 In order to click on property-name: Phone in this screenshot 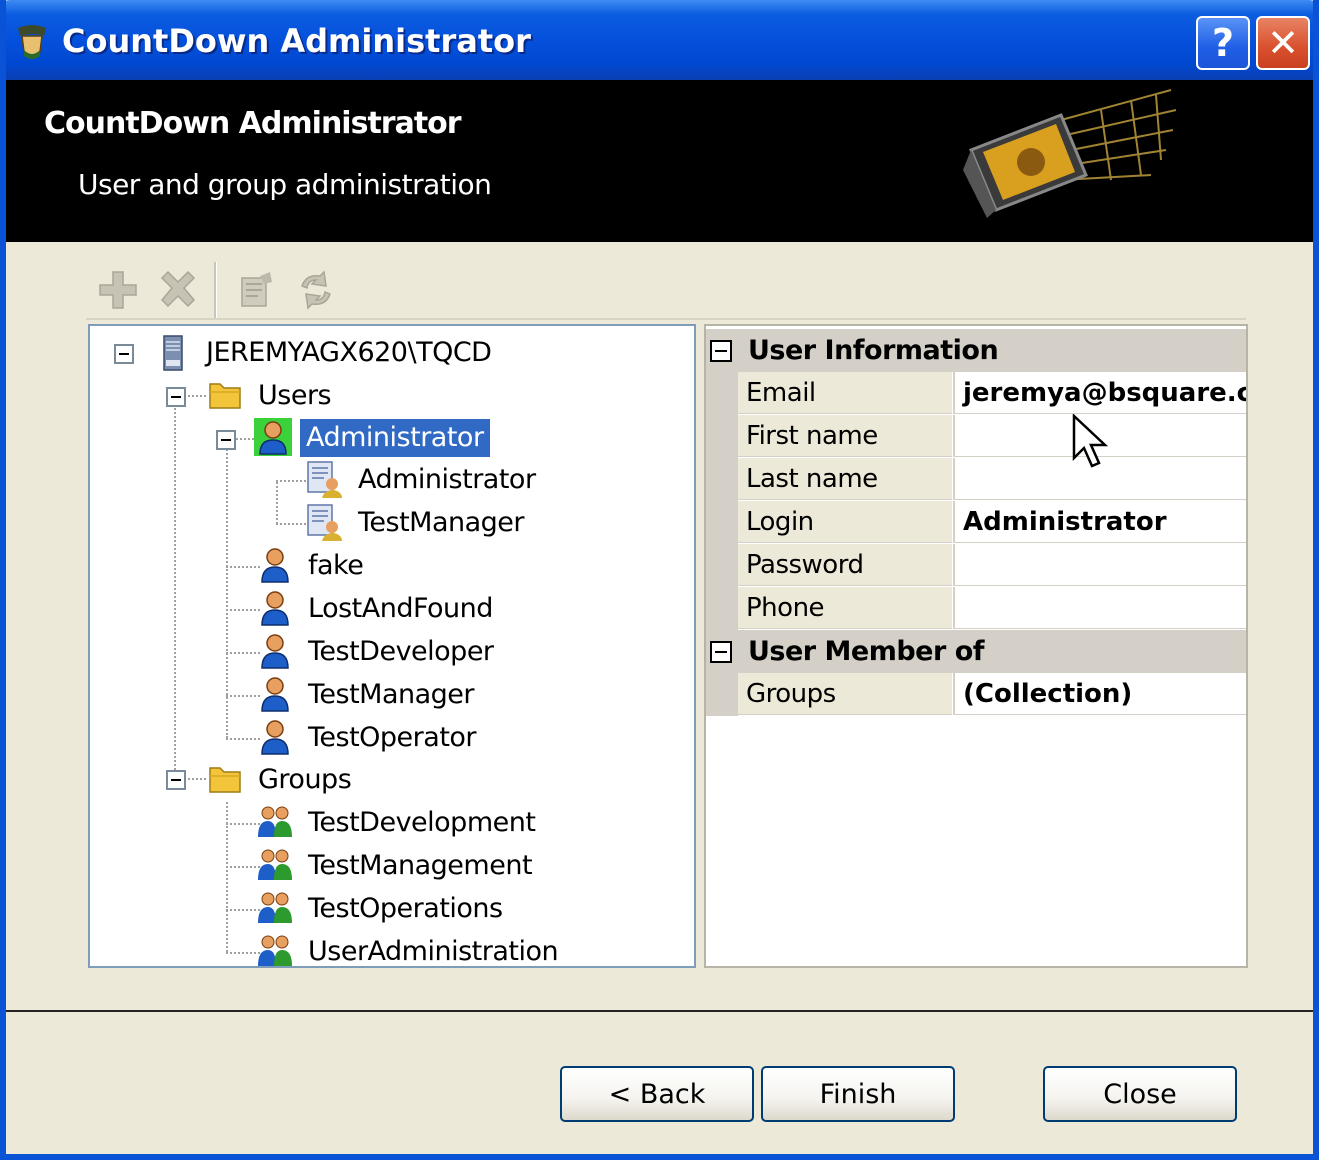, I will do `click(845, 608)`.